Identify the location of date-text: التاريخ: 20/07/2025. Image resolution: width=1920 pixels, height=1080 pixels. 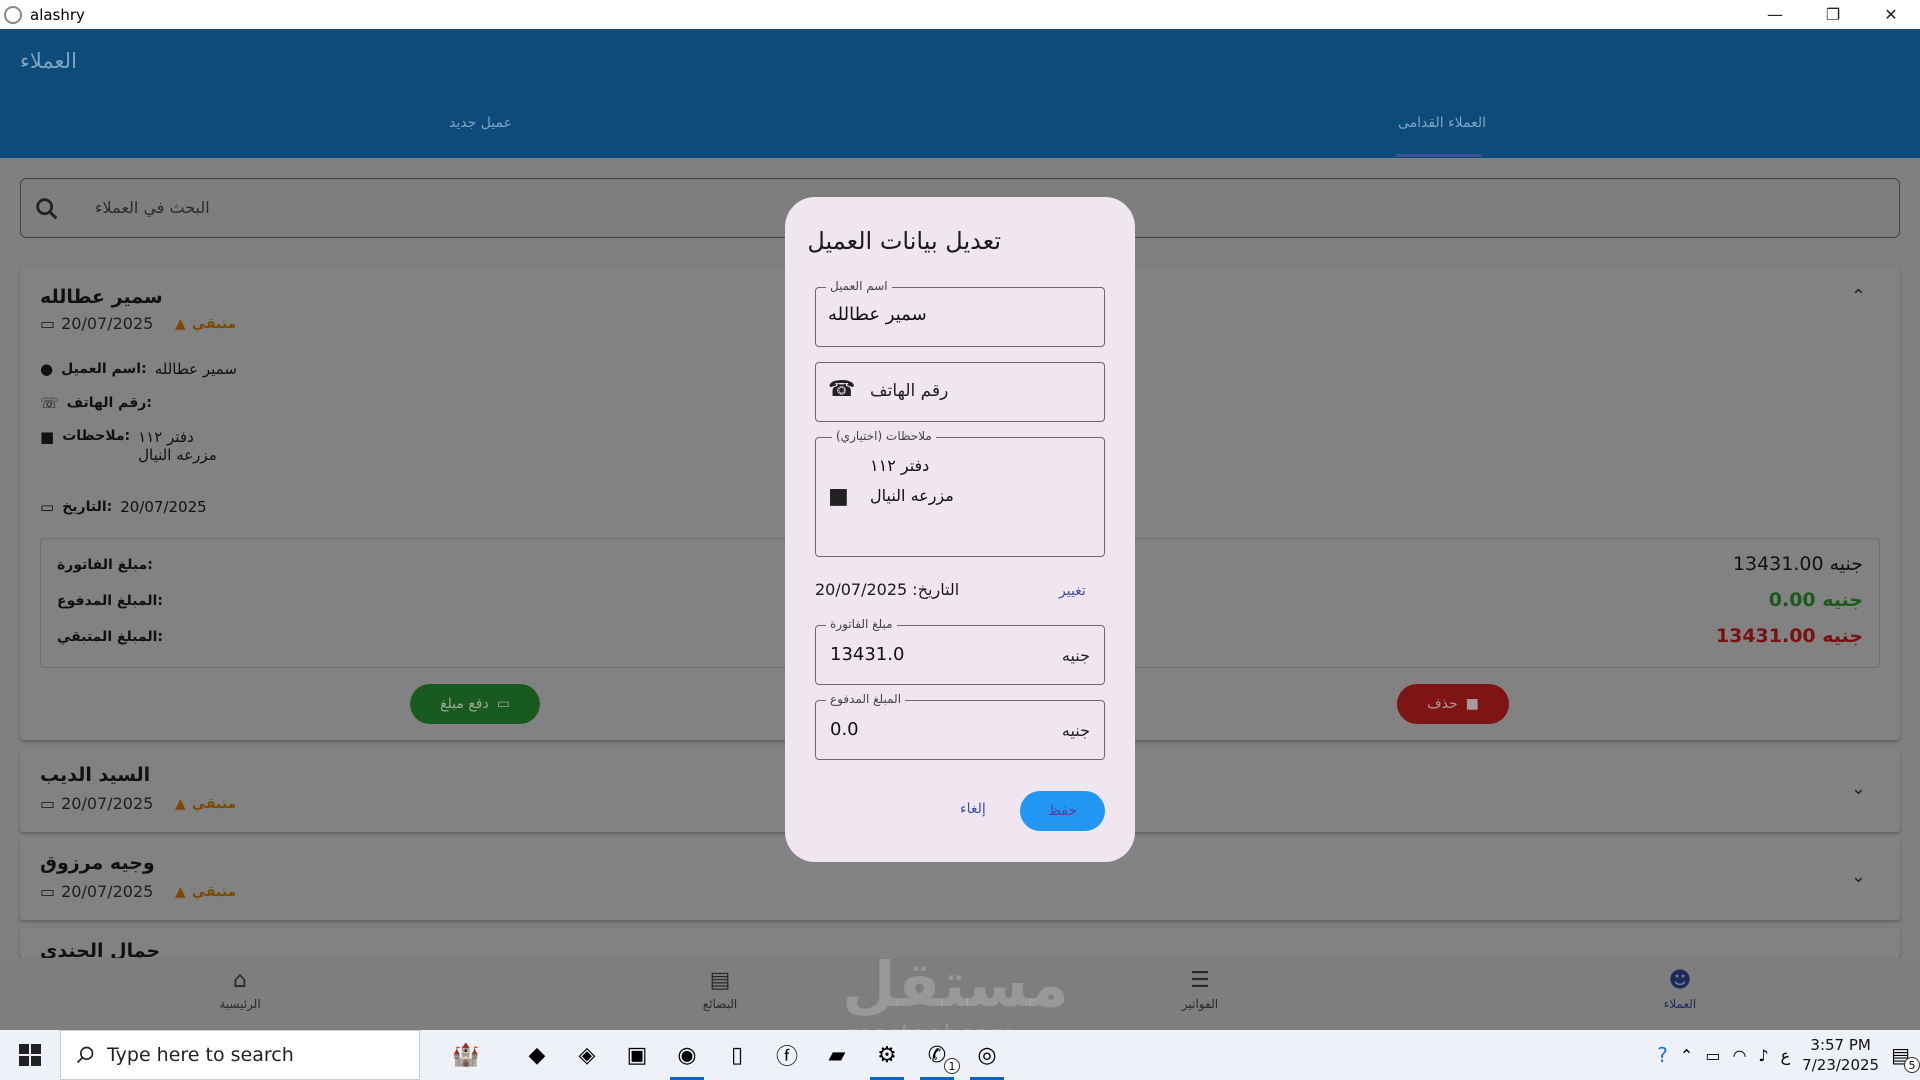
(887, 589).